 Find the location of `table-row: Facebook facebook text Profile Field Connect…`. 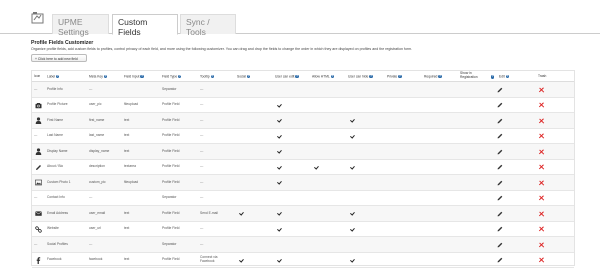

table-row: Facebook facebook text Profile Field Connect… is located at coordinates (303, 260).